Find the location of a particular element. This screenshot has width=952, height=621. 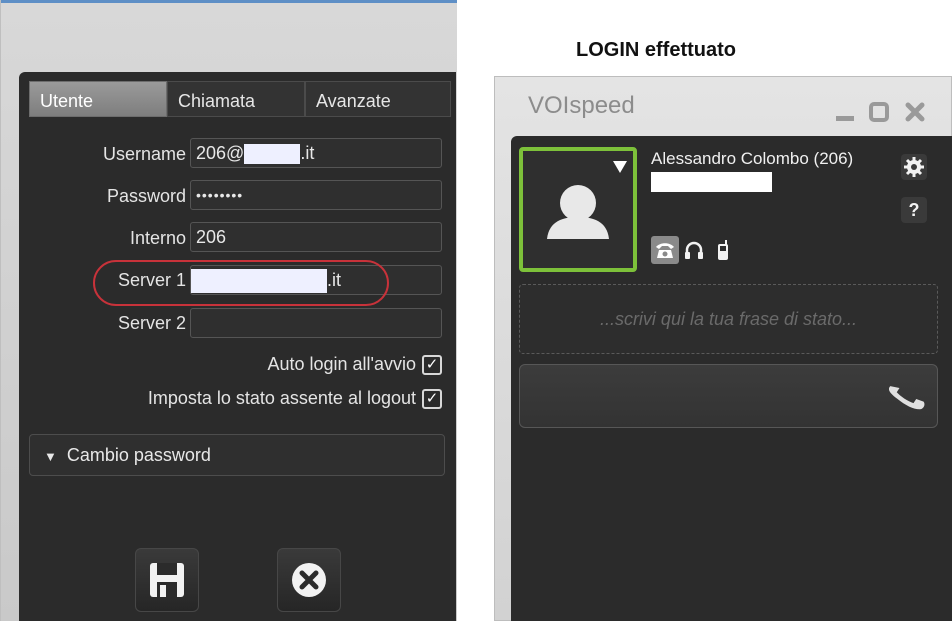

desk-phone-device is located at coordinates (665, 250).